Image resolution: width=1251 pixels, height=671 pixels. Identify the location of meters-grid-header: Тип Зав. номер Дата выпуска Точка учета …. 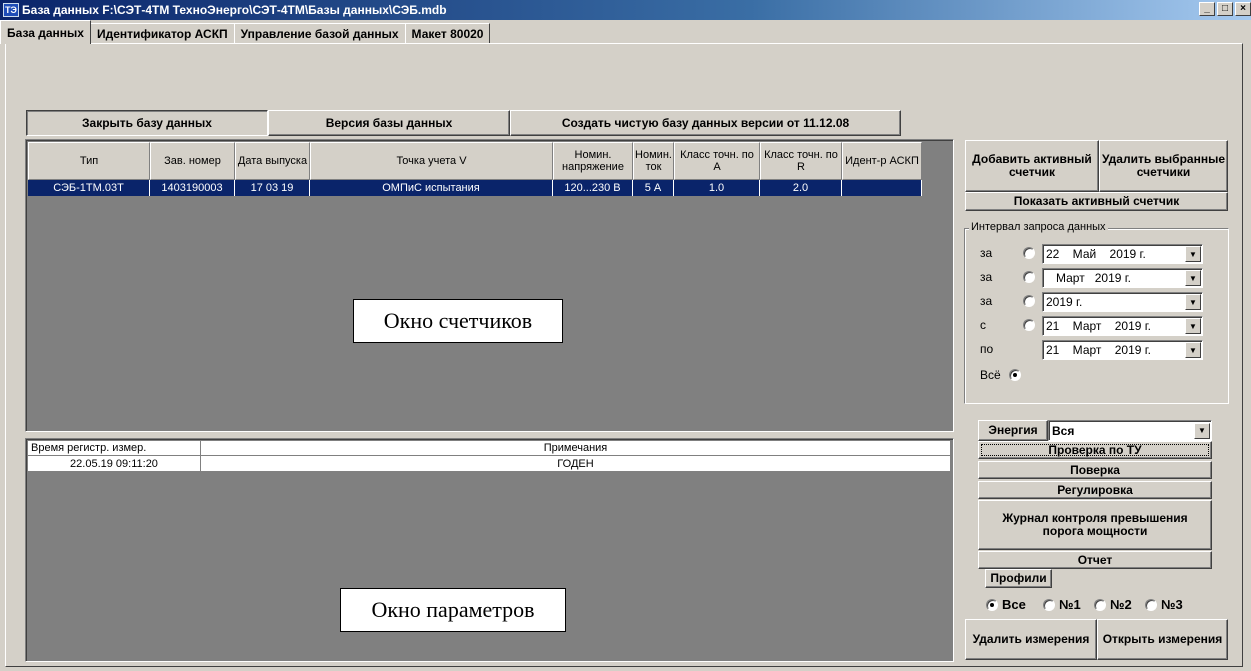
(475, 161).